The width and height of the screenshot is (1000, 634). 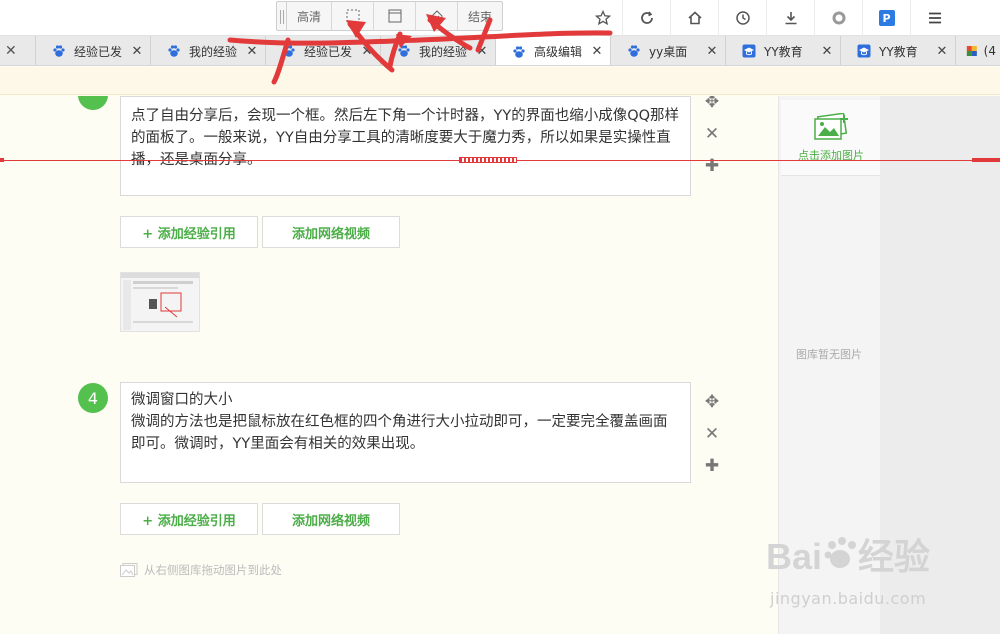 What do you see at coordinates (93, 103) in the screenshot?
I see `step-number-badge` at bounding box center [93, 103].